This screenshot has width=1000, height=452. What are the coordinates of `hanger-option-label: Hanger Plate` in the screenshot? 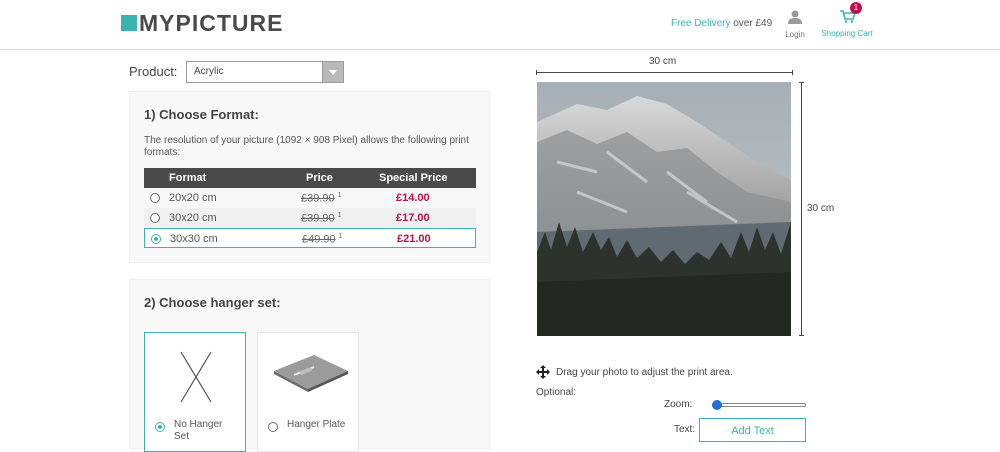 It's located at (316, 424).